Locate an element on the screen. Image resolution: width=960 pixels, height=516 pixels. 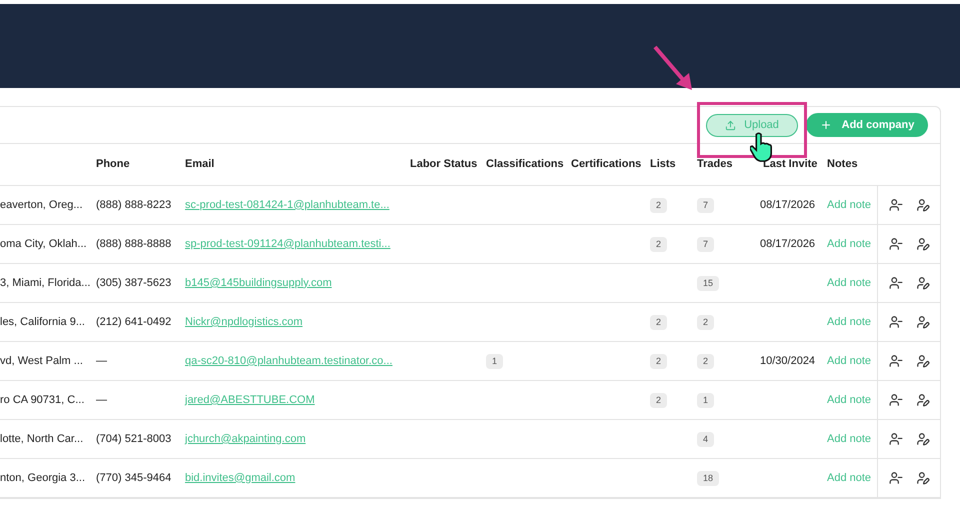
email-link: b145@145buildingsupply.com is located at coordinates (258, 282).